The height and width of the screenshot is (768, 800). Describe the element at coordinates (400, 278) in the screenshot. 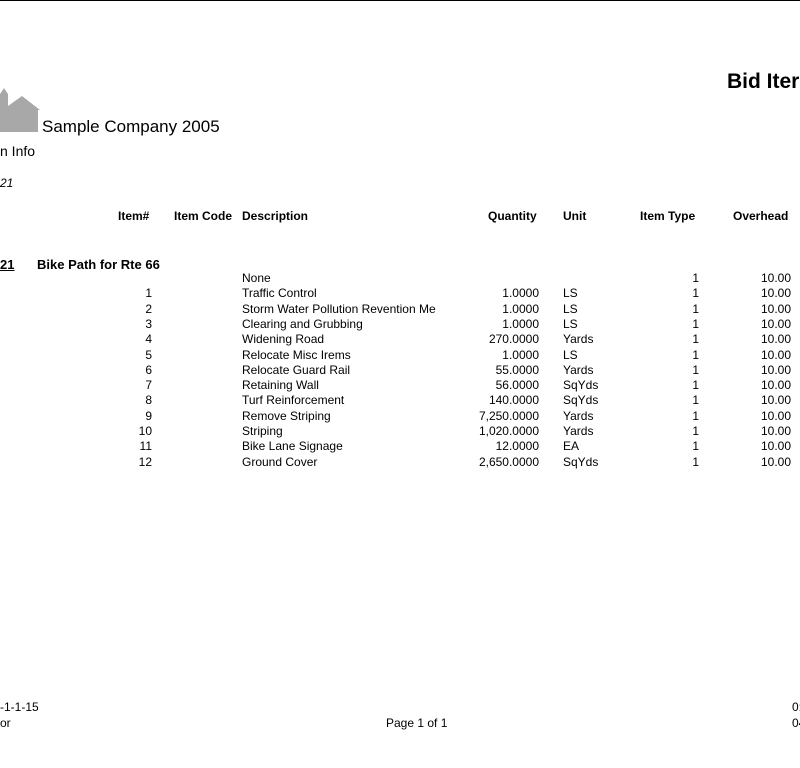

I see `table-row: None 1 10.00` at that location.